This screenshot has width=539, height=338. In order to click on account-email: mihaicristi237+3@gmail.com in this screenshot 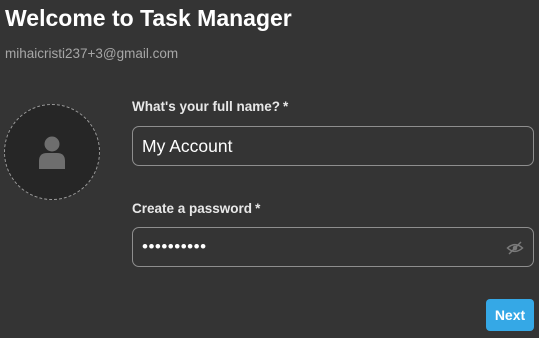, I will do `click(92, 53)`.